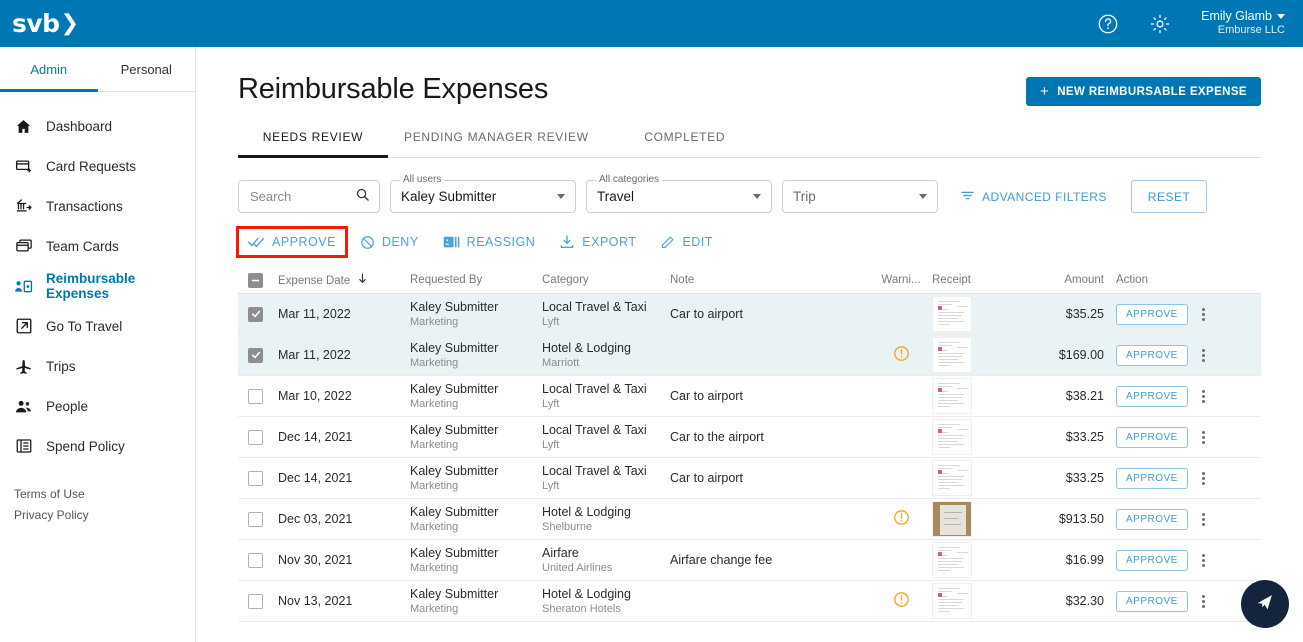  What do you see at coordinates (97, 366) in the screenshot?
I see `sidebar-item-trips: Trips` at bounding box center [97, 366].